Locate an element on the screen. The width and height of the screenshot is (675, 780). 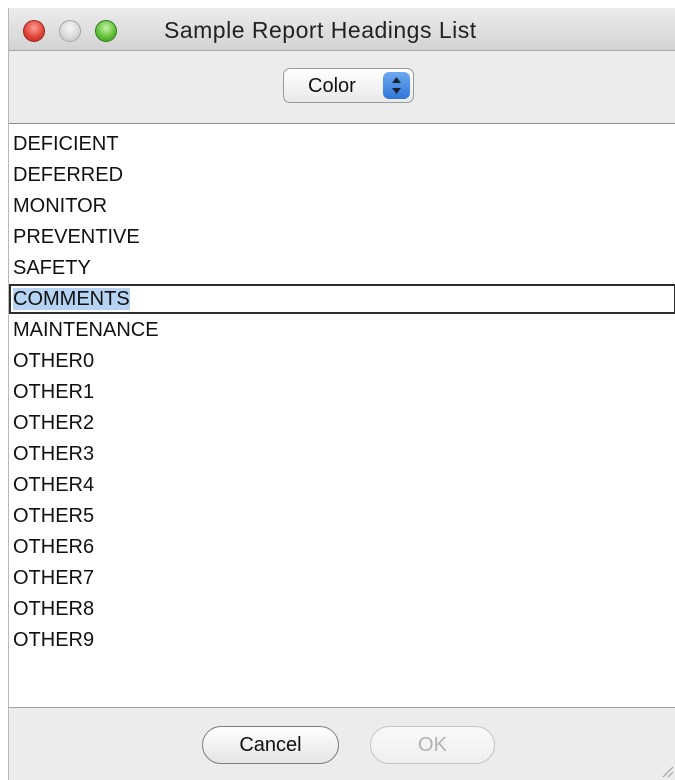
list-item-label: OTHER7 is located at coordinates (54, 578).